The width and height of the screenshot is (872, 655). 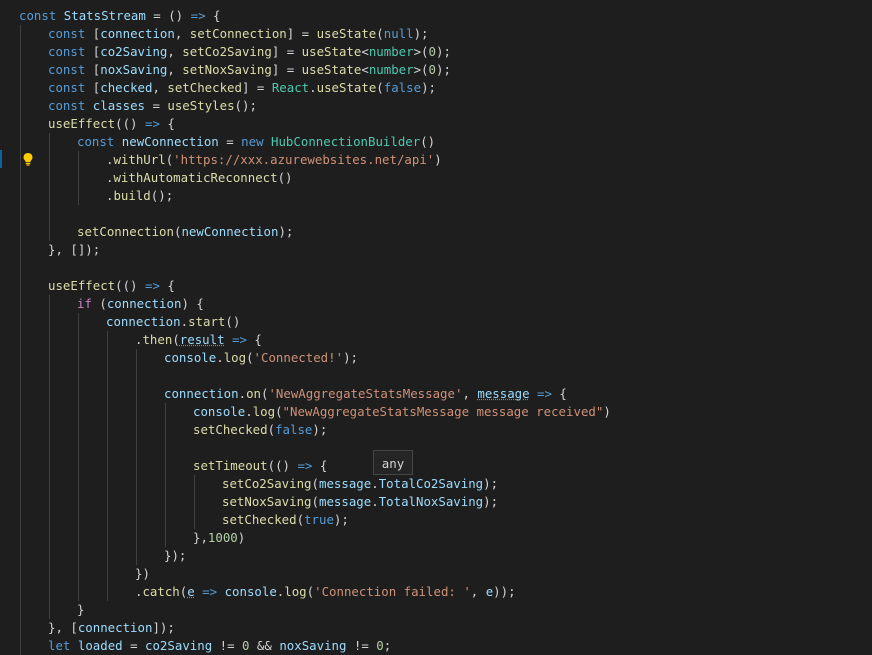 What do you see at coordinates (230, 141) in the screenshot?
I see `code-token: =` at bounding box center [230, 141].